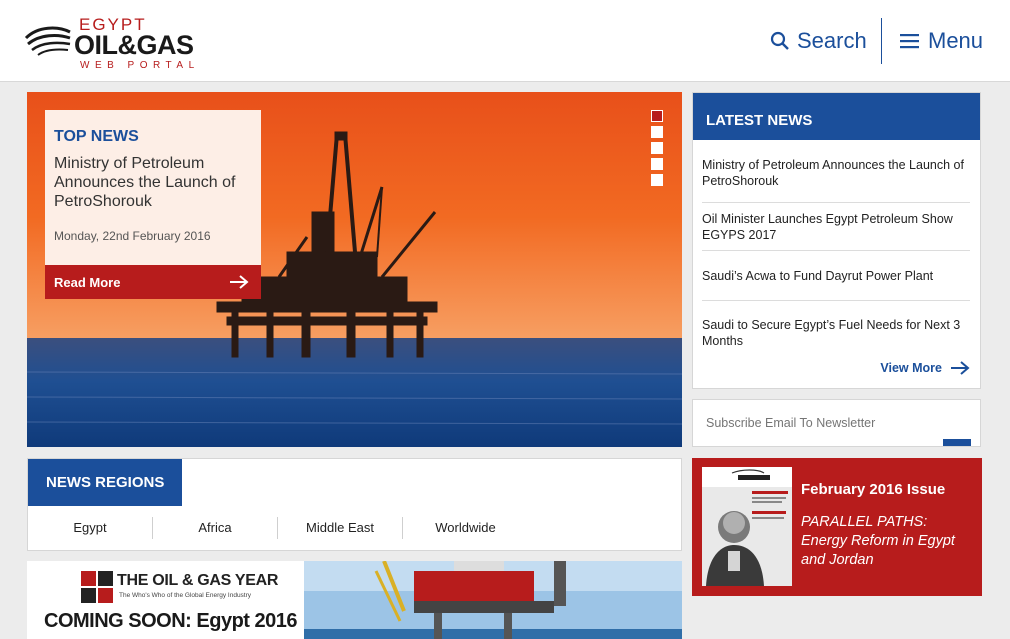  What do you see at coordinates (215, 528) in the screenshot?
I see `region-tab-africa: Africa` at bounding box center [215, 528].